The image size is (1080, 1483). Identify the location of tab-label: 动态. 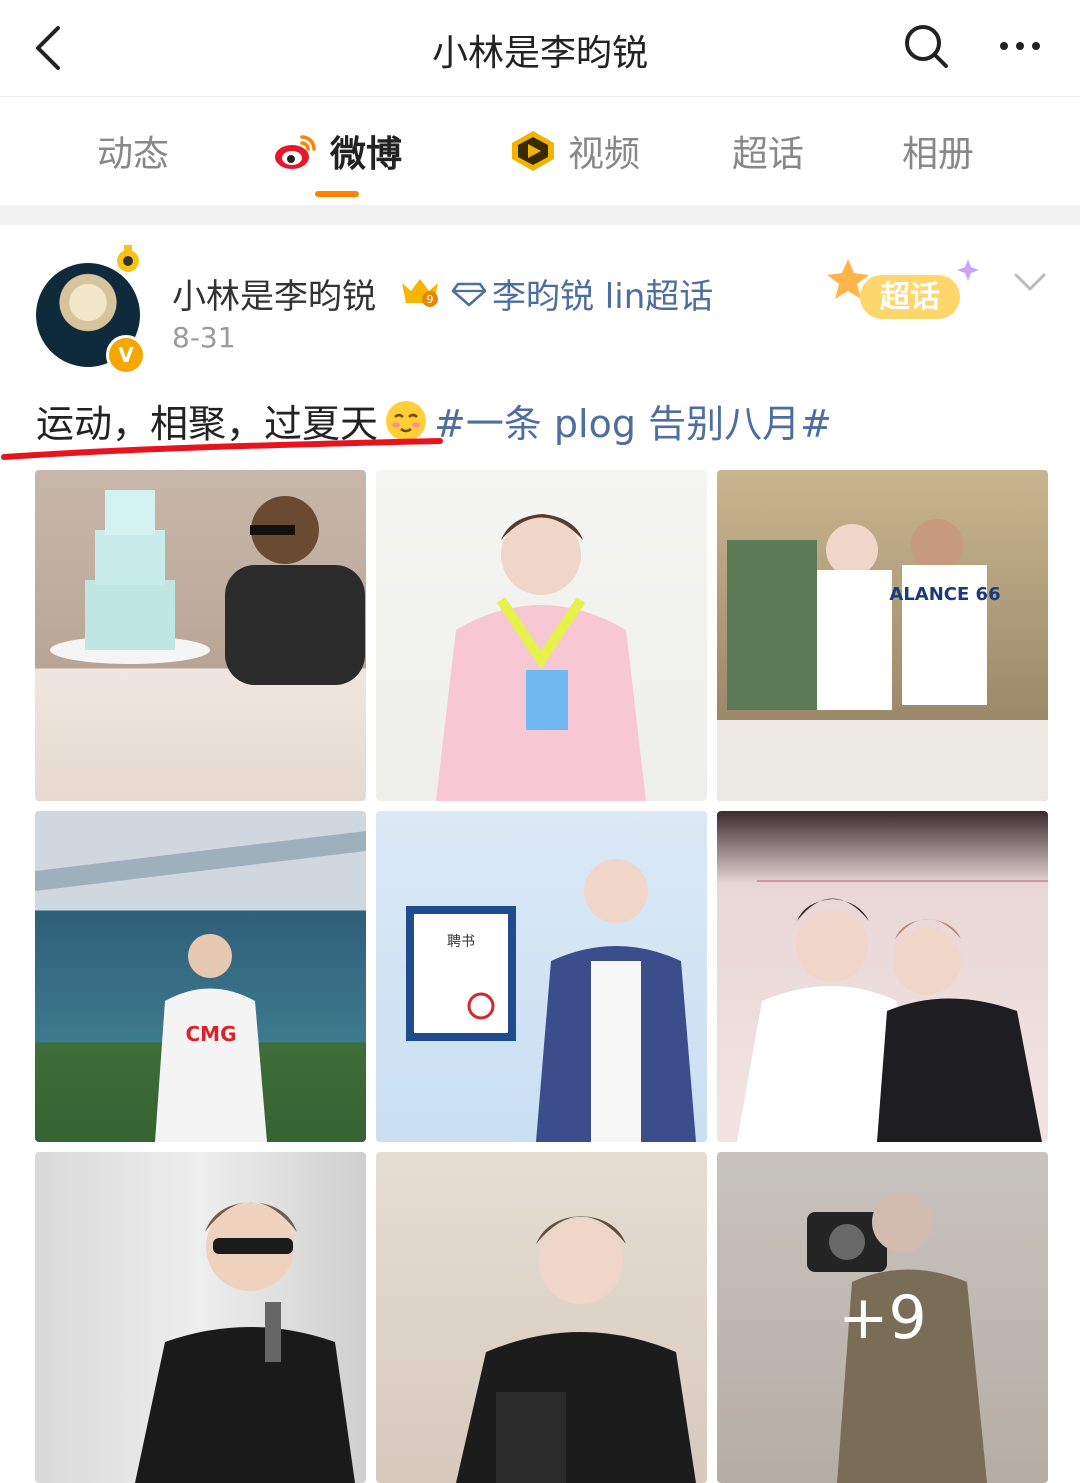
(132, 154).